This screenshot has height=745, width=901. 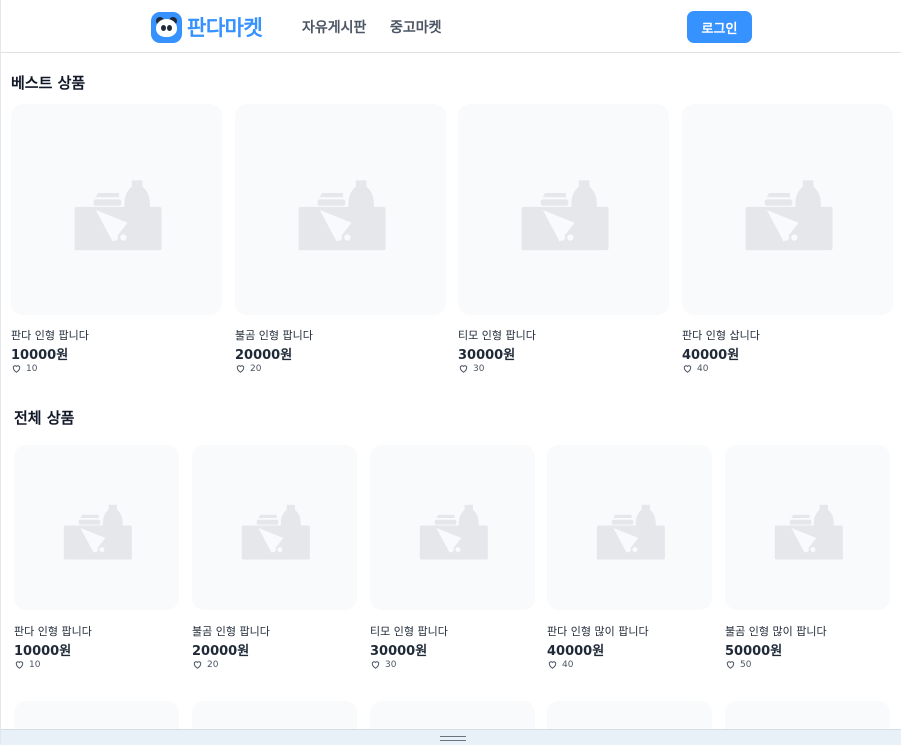 I want to click on panda-market-logo: 판다마켓, so click(x=207, y=27).